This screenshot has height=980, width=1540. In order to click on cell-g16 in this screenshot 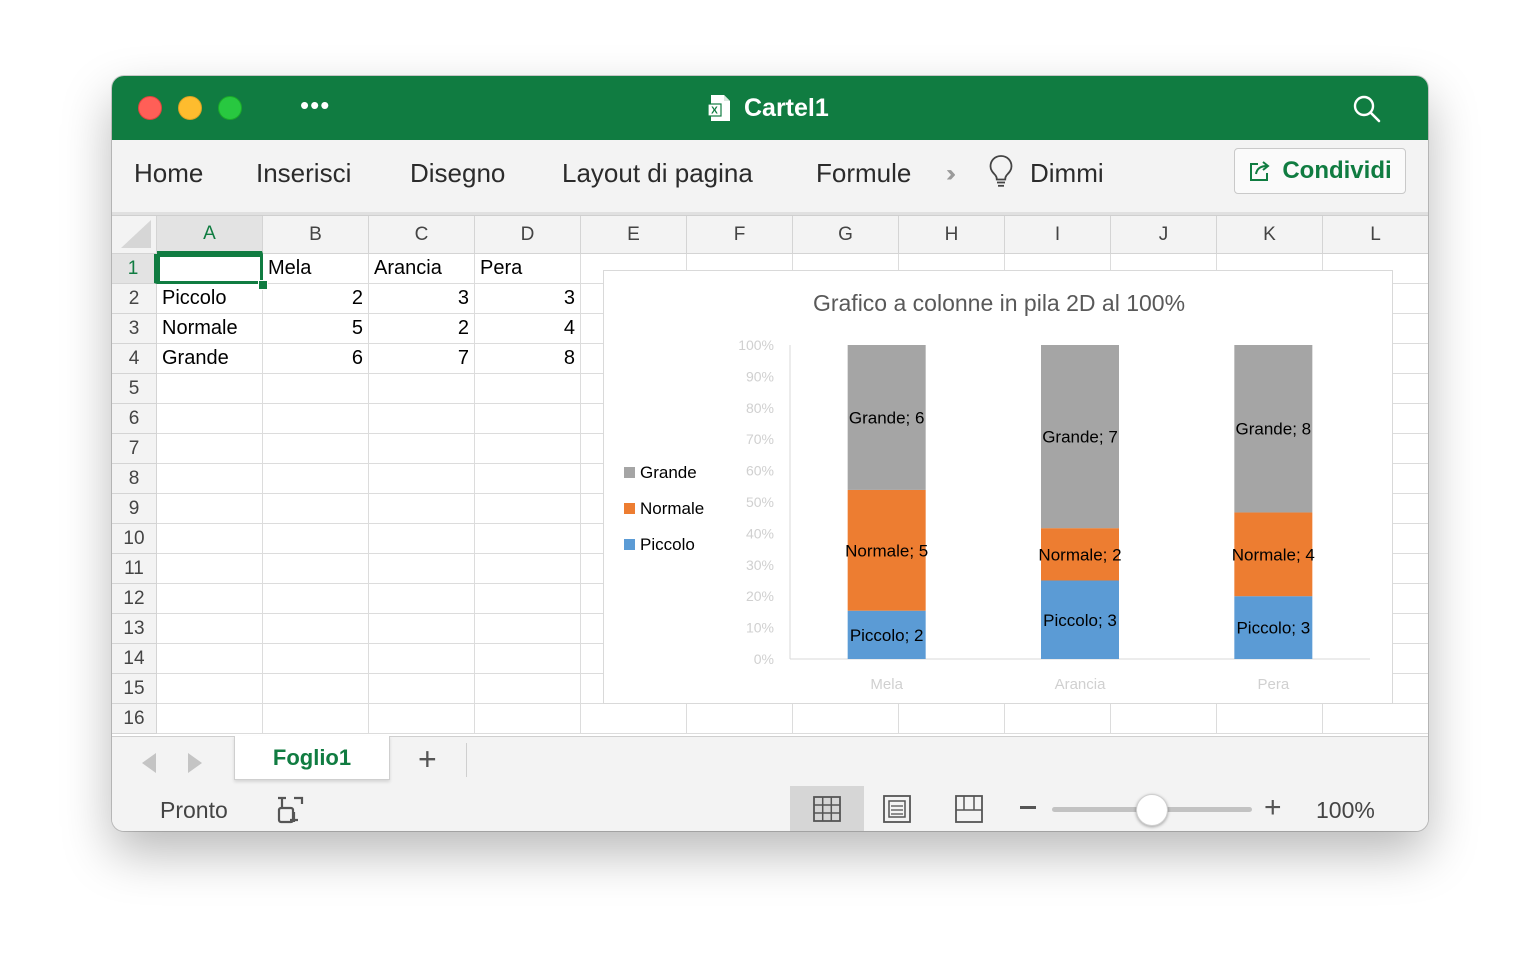, I will do `click(846, 719)`.